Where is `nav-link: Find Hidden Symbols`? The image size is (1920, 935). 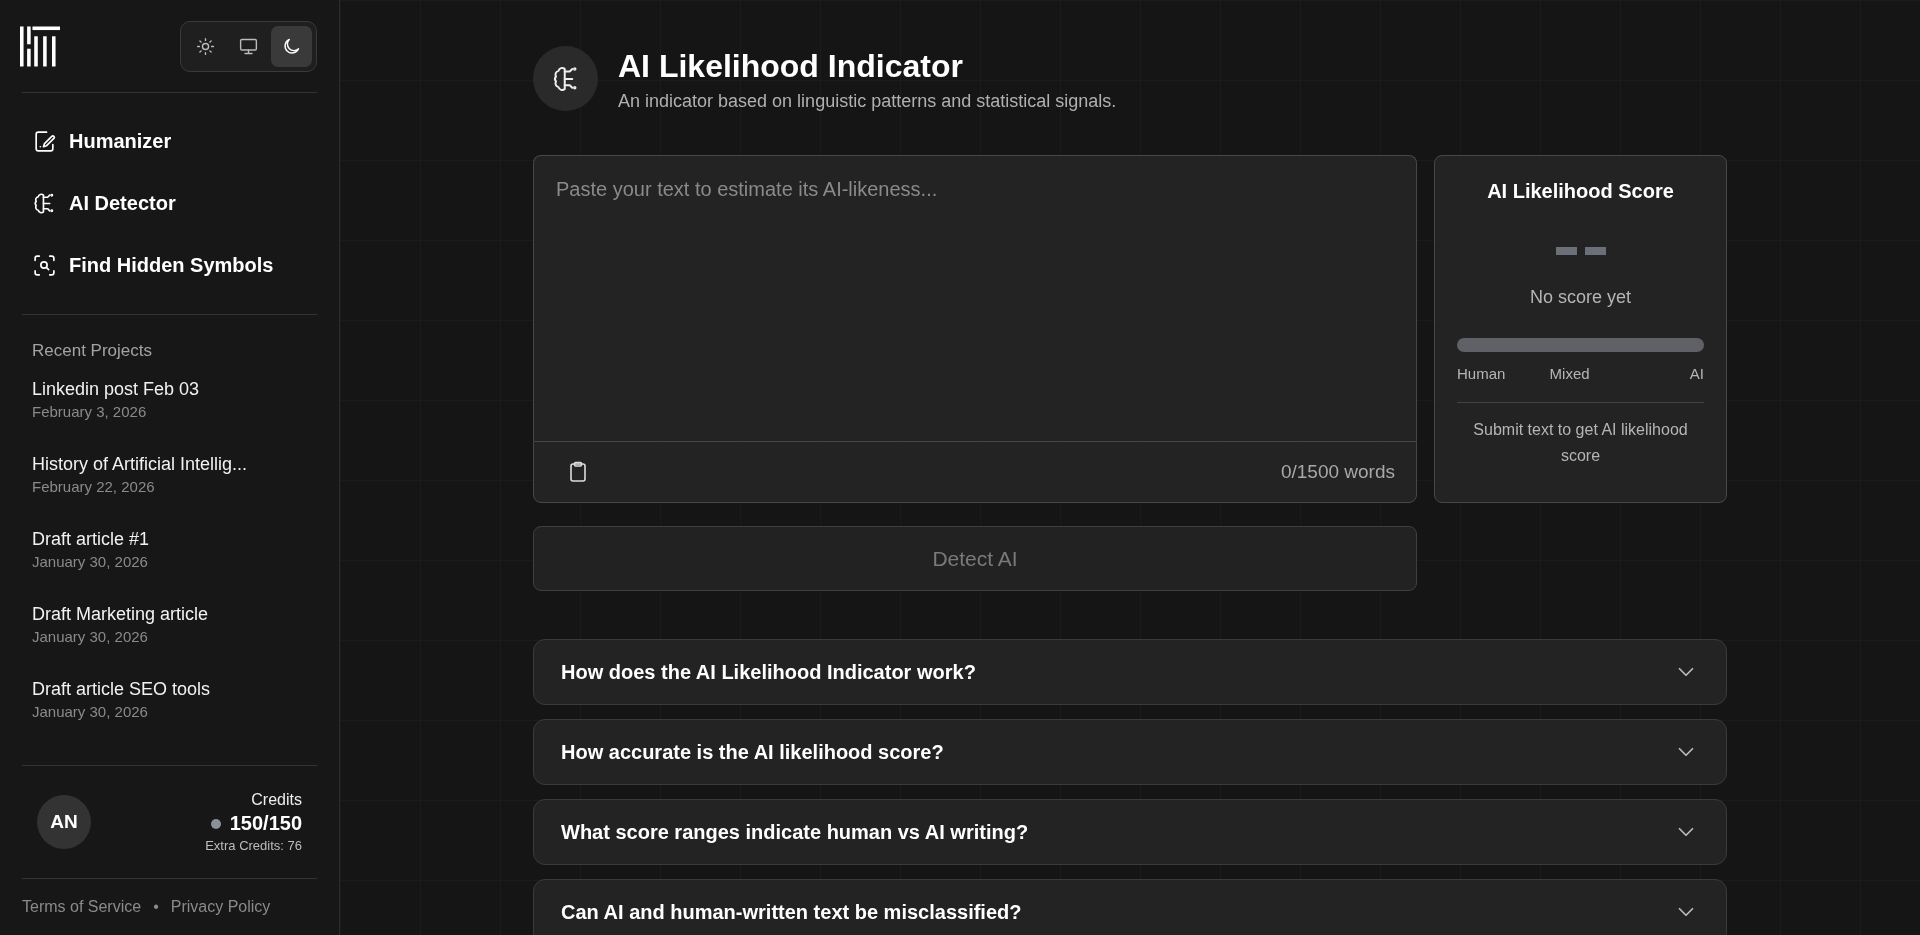
nav-link: Find Hidden Symbols is located at coordinates (169, 265).